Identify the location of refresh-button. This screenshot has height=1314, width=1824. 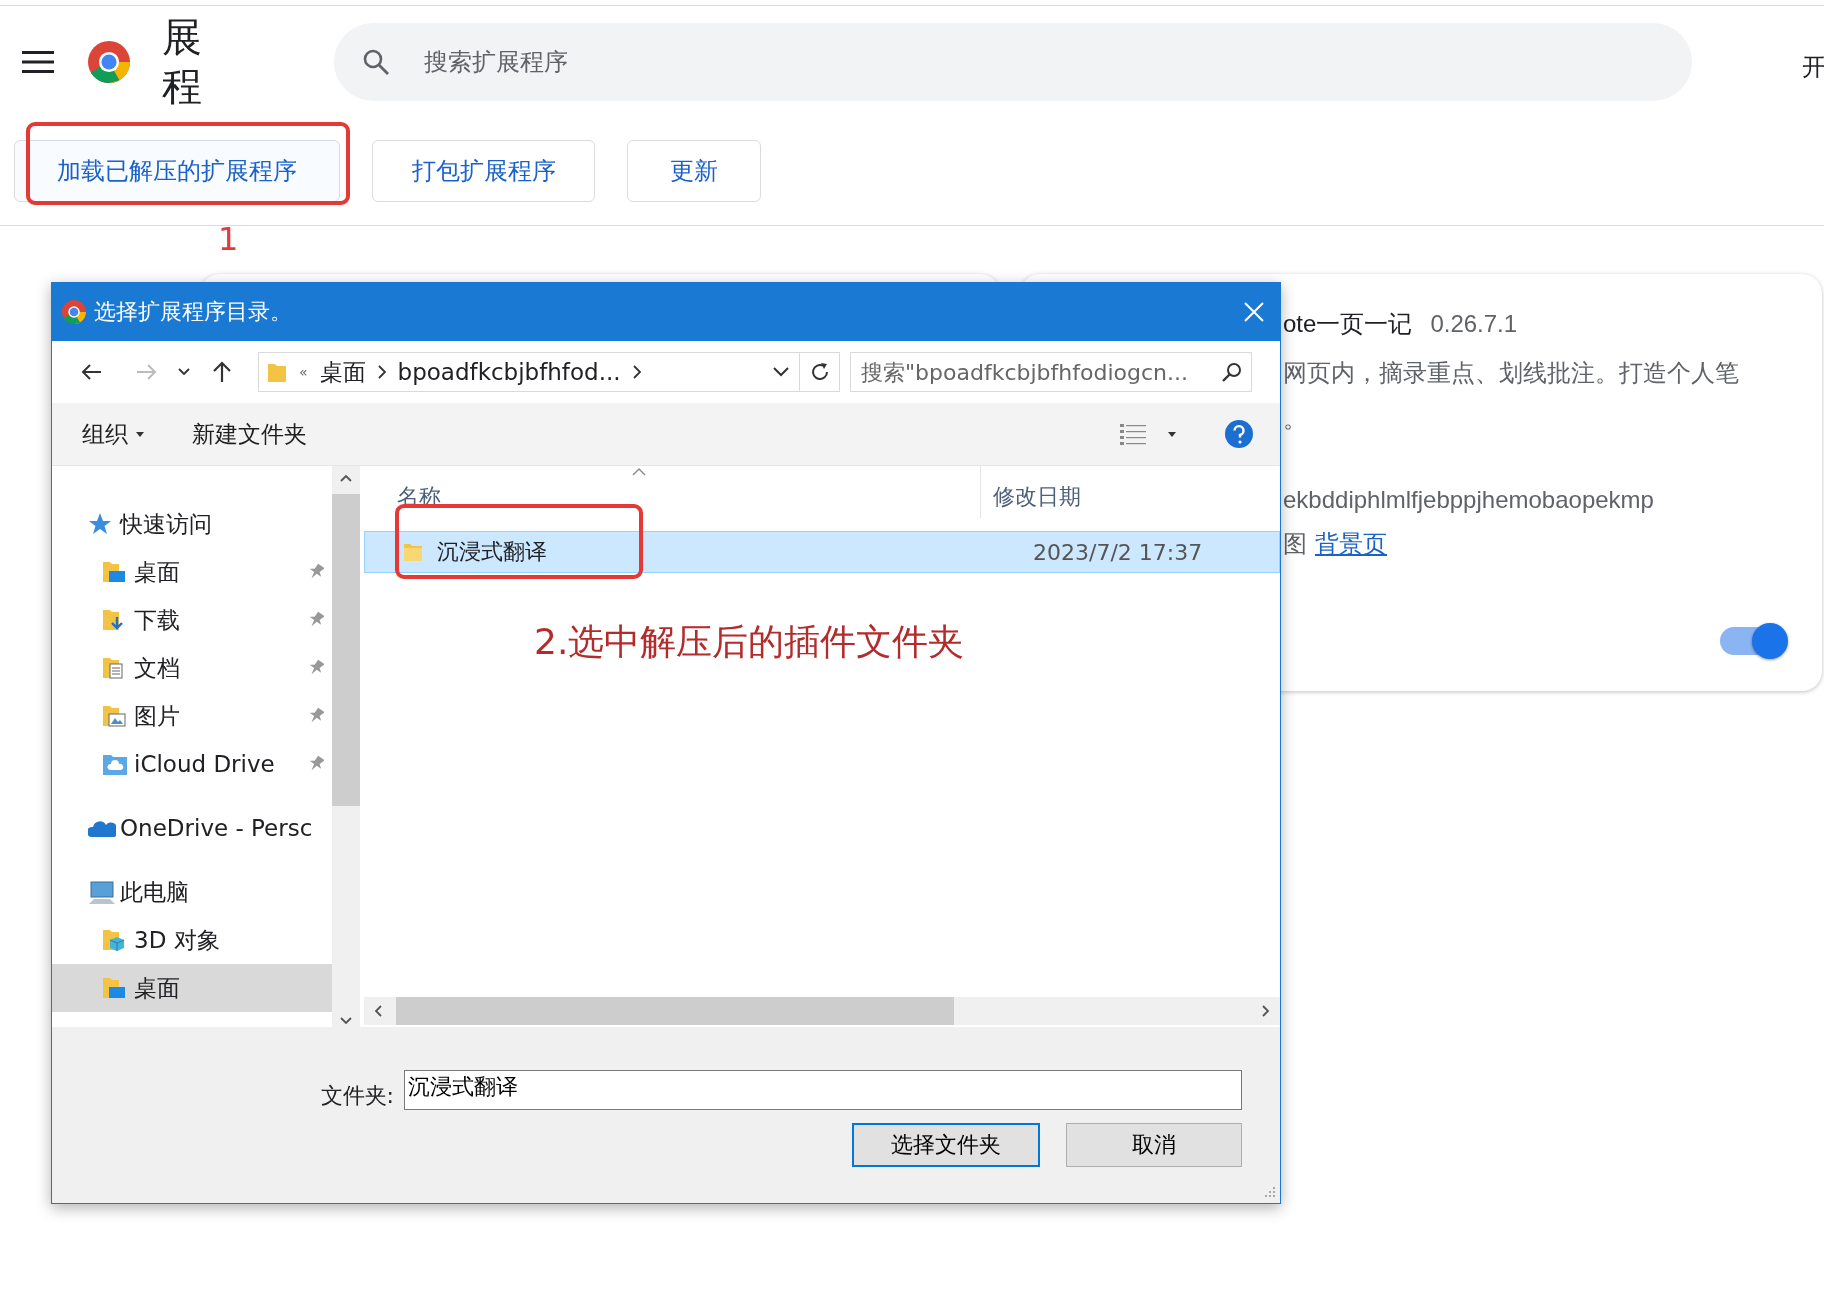
(820, 372).